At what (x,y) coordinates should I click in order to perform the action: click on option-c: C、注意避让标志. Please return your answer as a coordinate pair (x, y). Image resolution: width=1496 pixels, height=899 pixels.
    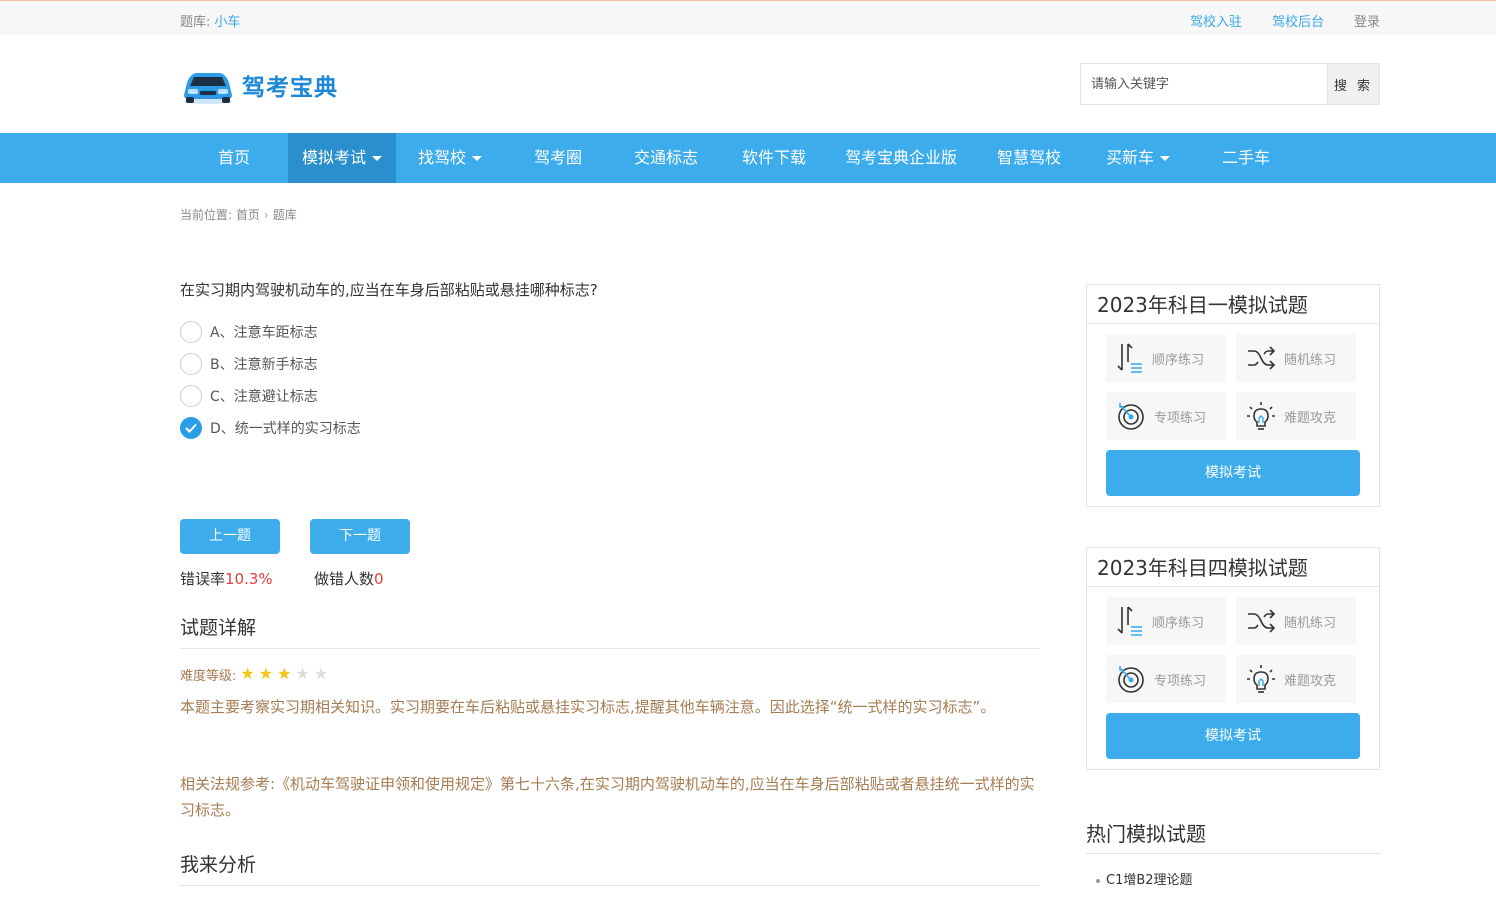
    Looking at the image, I should click on (249, 396).